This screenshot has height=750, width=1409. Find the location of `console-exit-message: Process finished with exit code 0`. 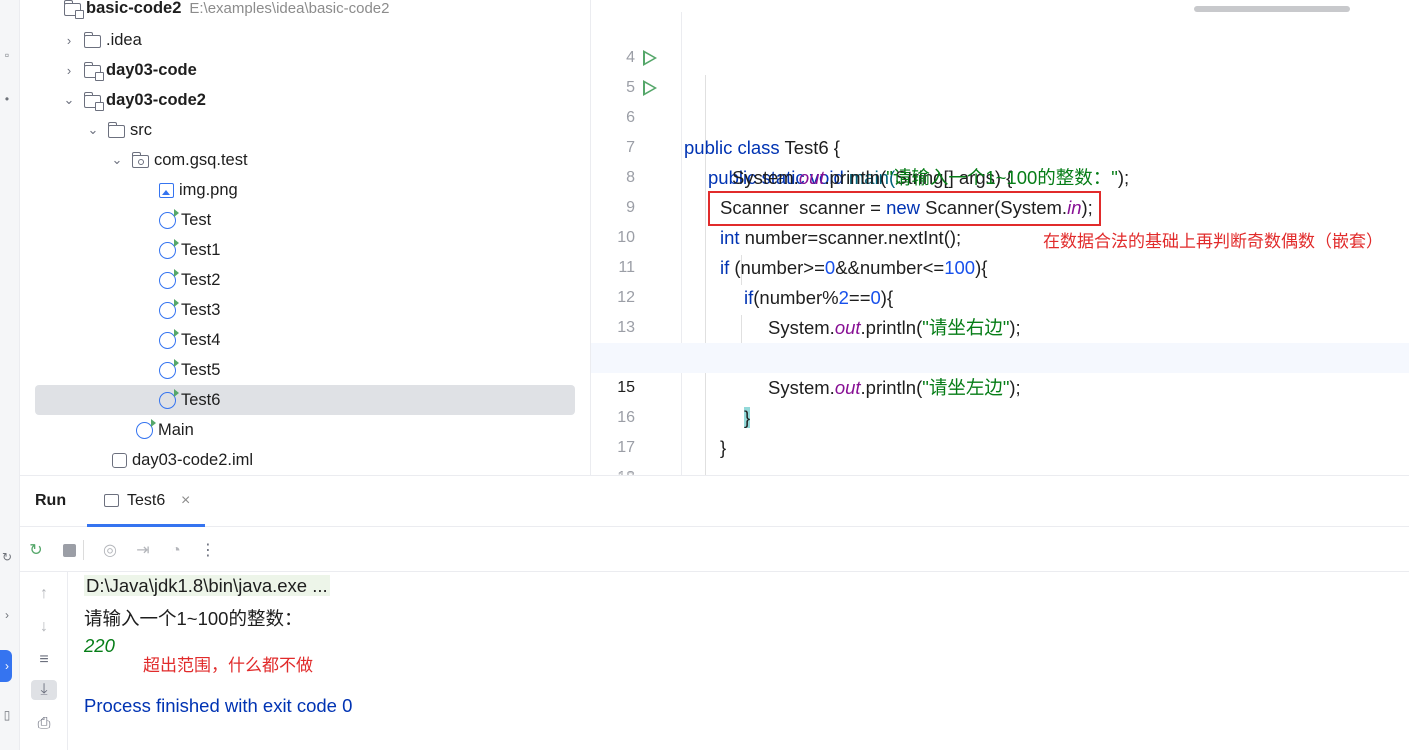

console-exit-message: Process finished with exit code 0 is located at coordinates (218, 705).